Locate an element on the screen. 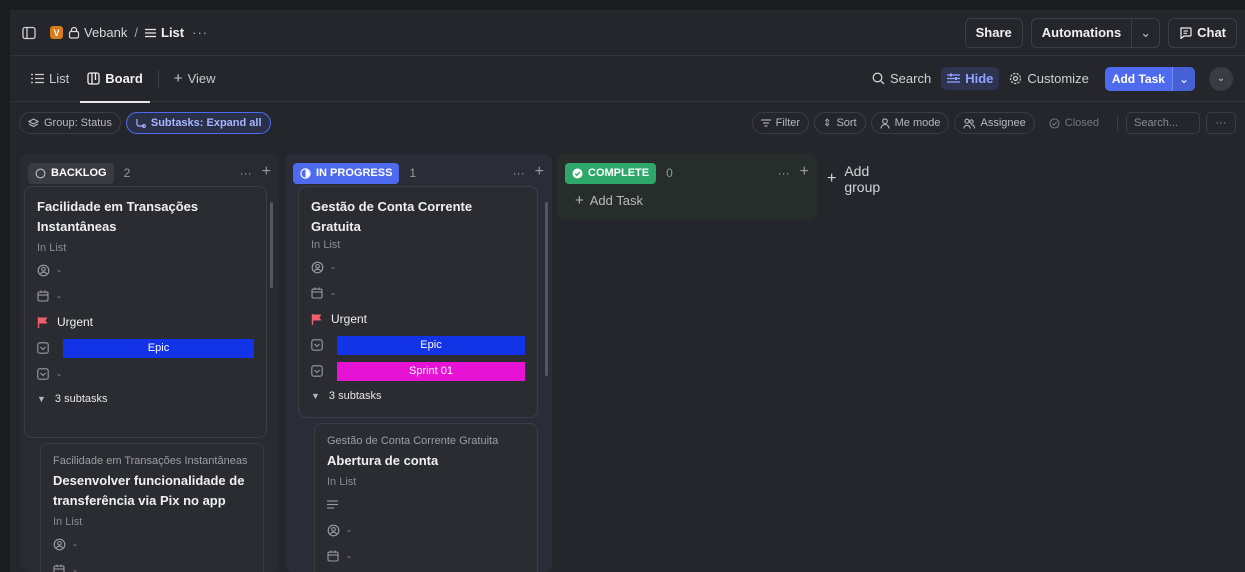  add-task-inline-label: Add Task is located at coordinates (616, 200).